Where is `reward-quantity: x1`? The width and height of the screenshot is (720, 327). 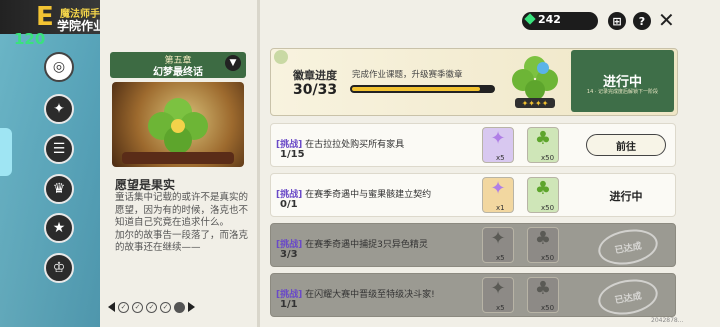 reward-quantity: x1 is located at coordinates (500, 208).